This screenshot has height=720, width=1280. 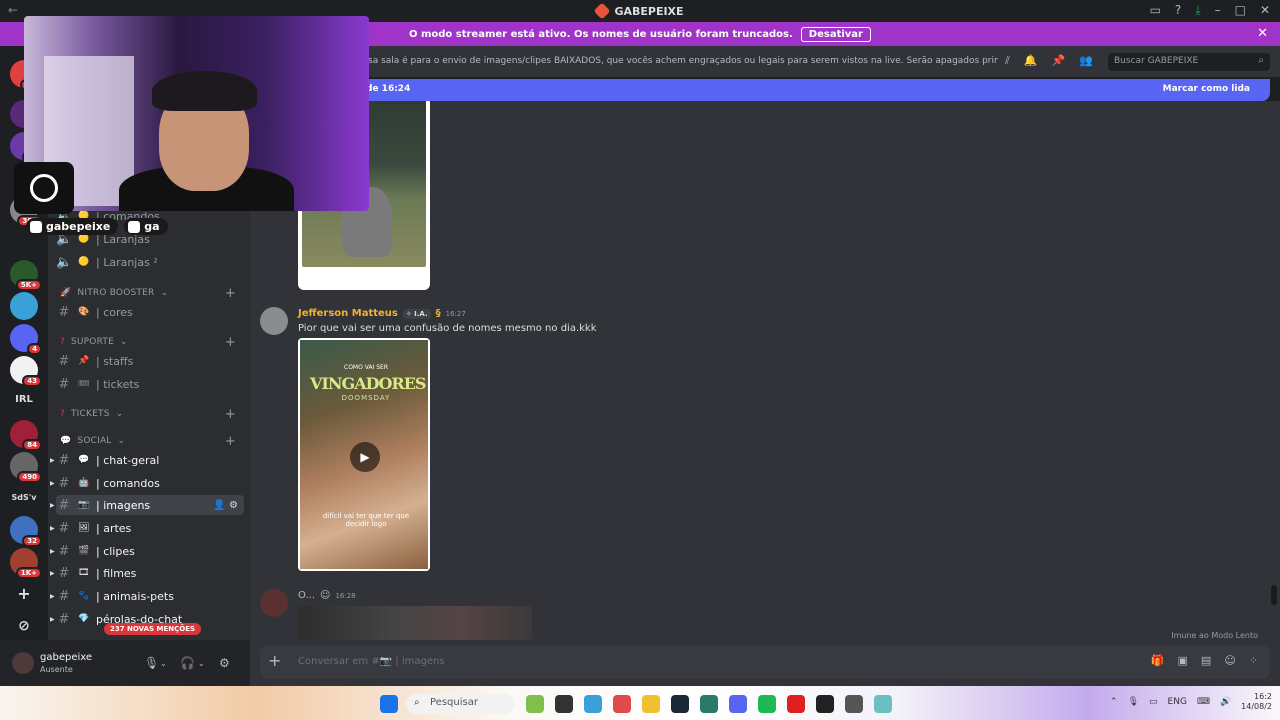 What do you see at coordinates (150, 312) in the screenshot?
I see `channel-cores: # 🎨 | cores` at bounding box center [150, 312].